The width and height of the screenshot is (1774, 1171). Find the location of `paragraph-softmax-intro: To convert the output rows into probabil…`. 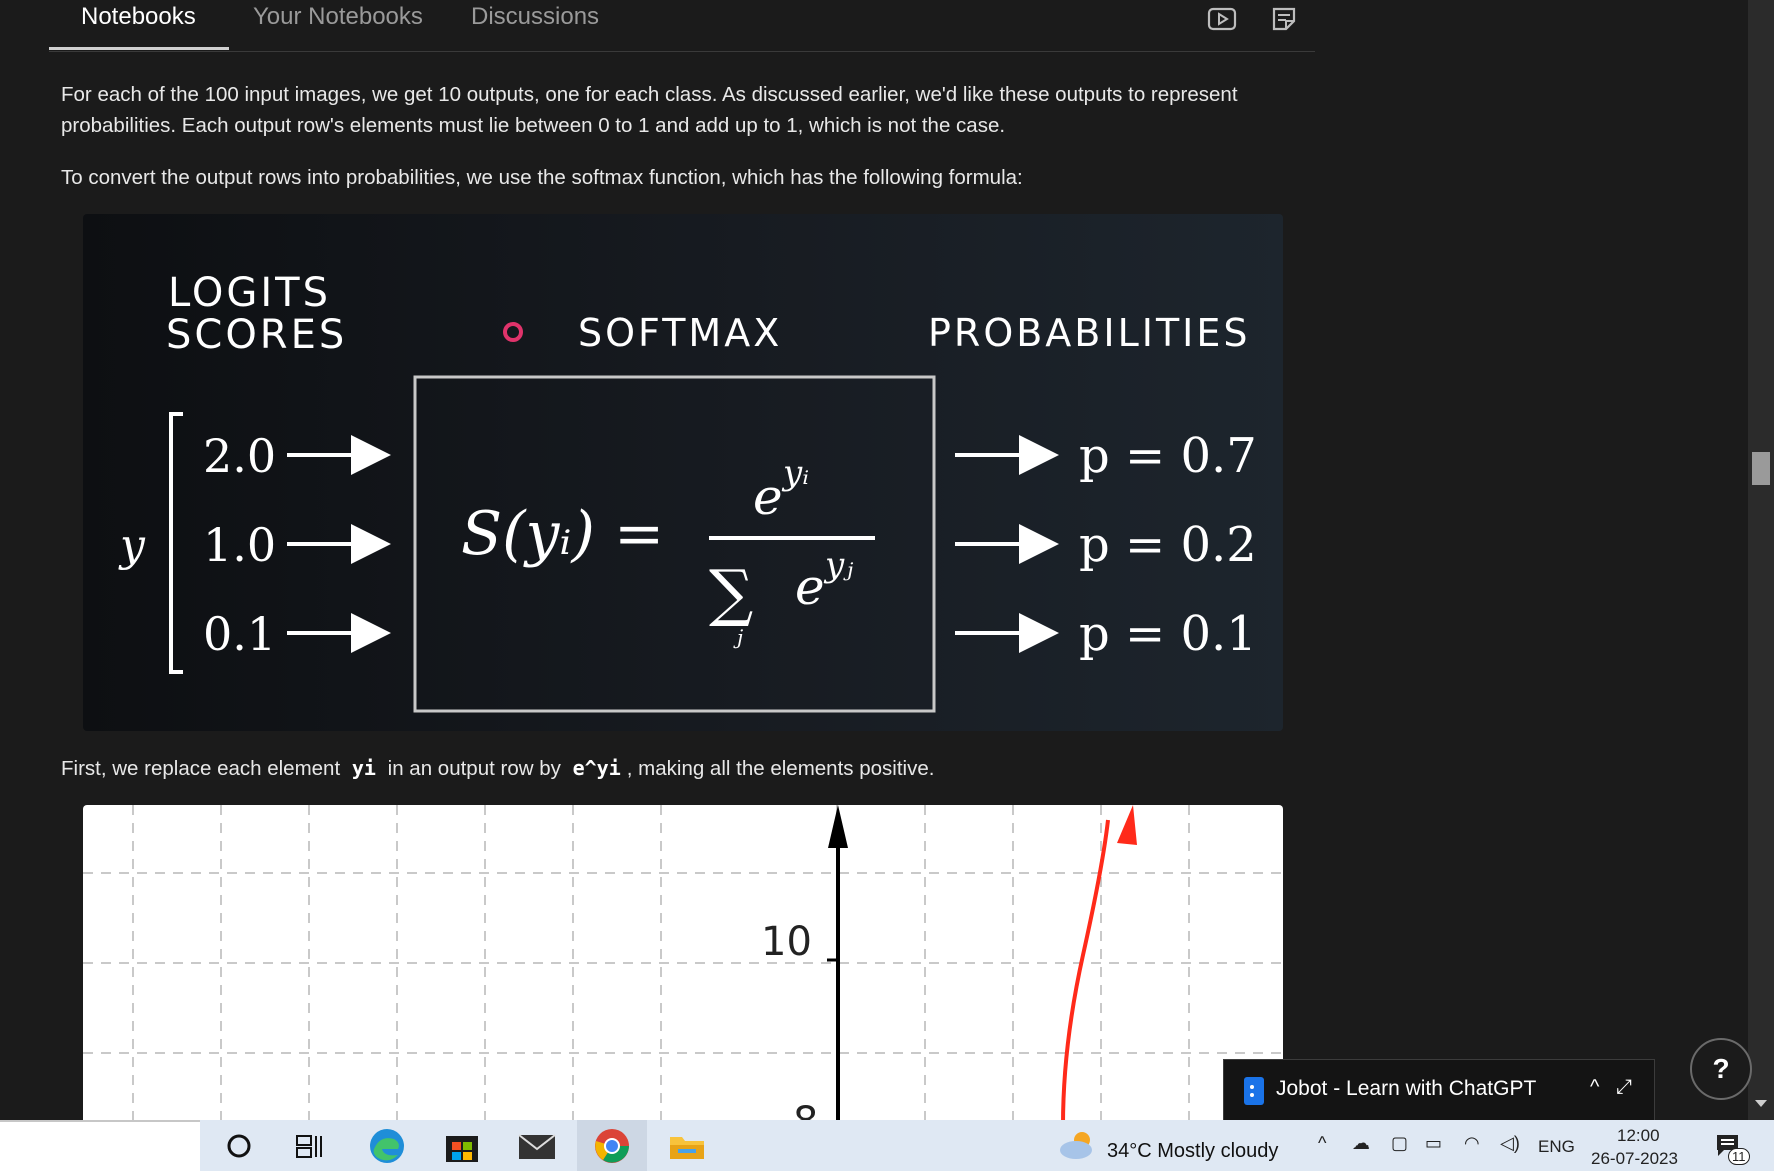

paragraph-softmax-intro: To convert the output rows into probabil… is located at coordinates (542, 177).